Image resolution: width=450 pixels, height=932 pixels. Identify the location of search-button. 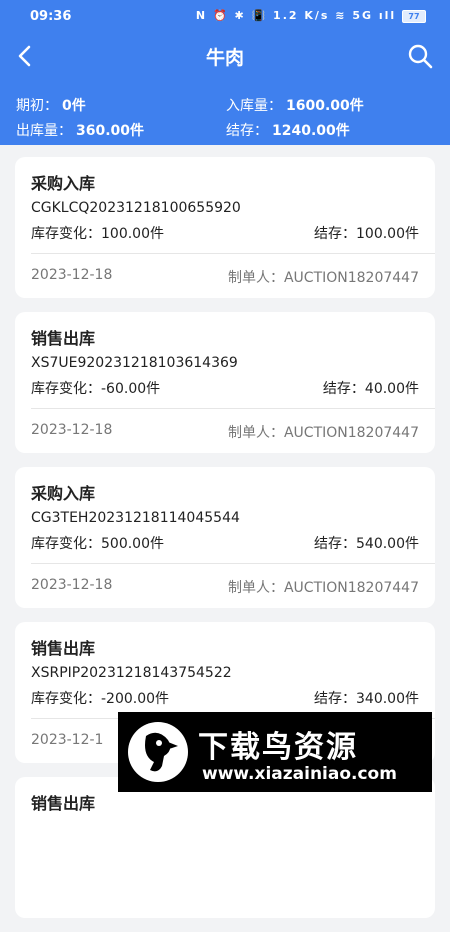
(420, 56).